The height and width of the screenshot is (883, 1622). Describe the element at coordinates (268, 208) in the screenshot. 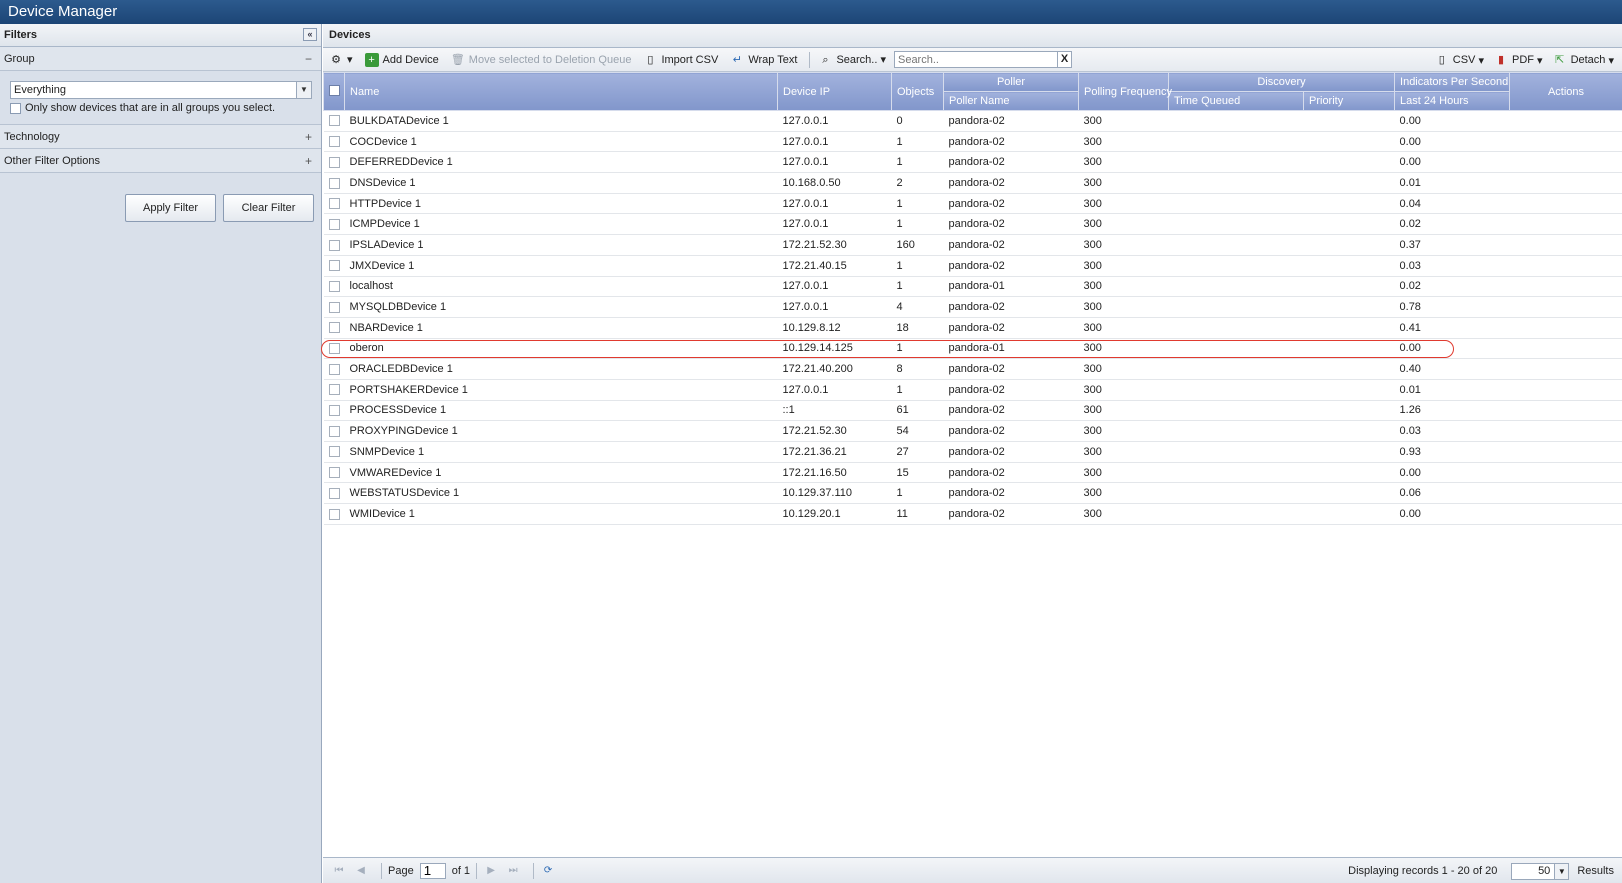

I see `clear-filter-button: Clear Filter` at that location.